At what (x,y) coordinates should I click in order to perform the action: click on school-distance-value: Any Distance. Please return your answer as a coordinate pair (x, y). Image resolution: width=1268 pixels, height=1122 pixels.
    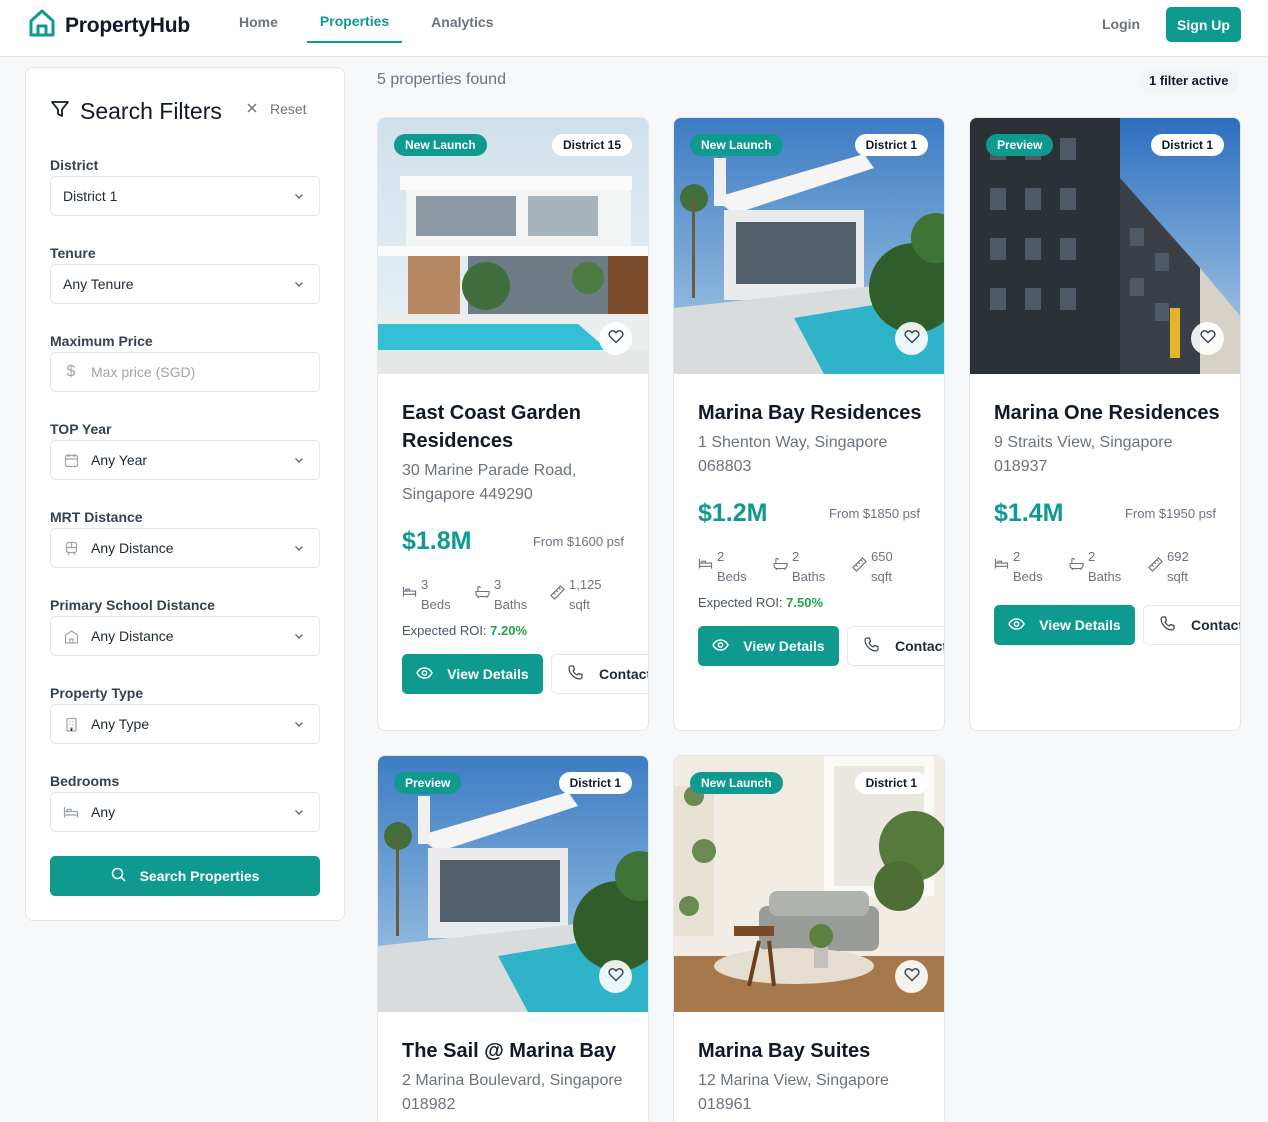
    Looking at the image, I should click on (132, 636).